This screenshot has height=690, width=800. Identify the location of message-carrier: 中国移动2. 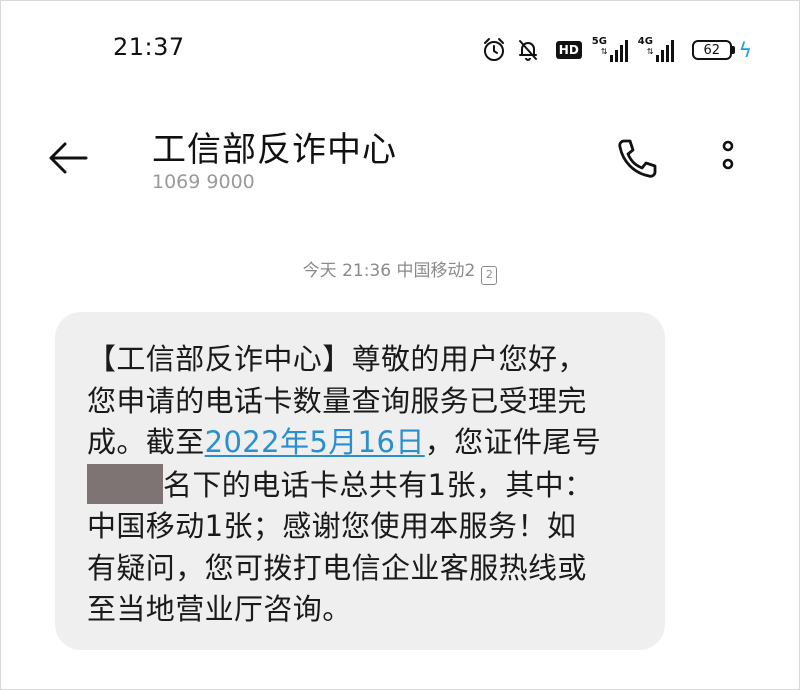
(436, 271).